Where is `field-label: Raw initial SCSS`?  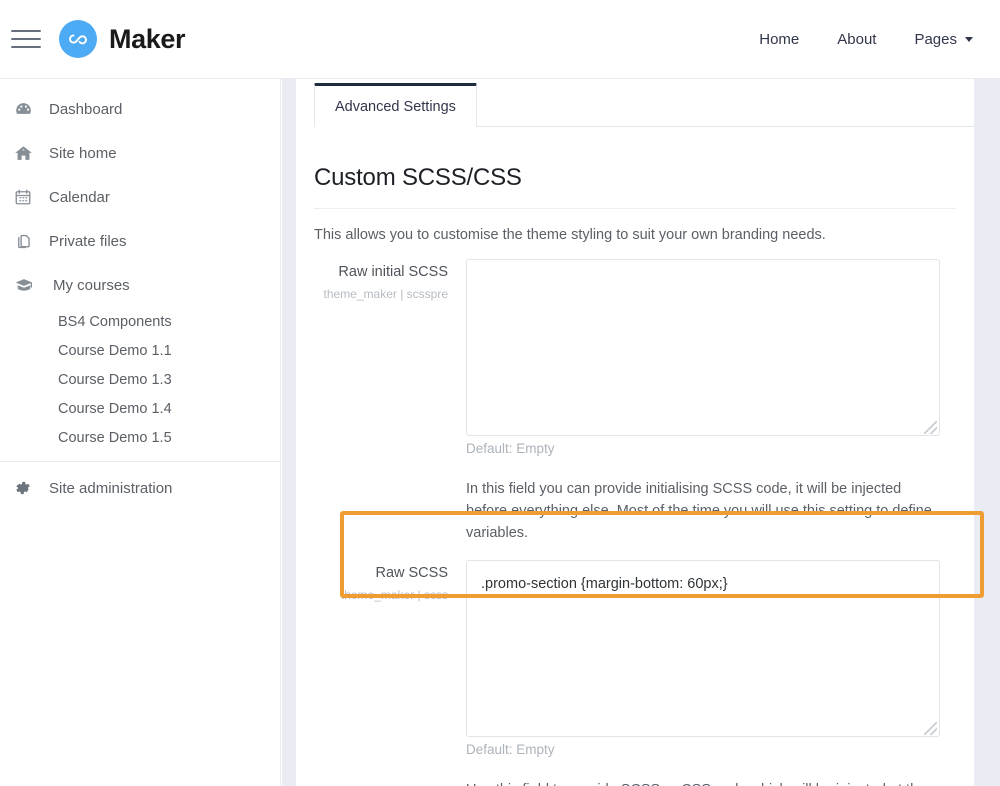
field-label: Raw initial SCSS is located at coordinates (393, 272).